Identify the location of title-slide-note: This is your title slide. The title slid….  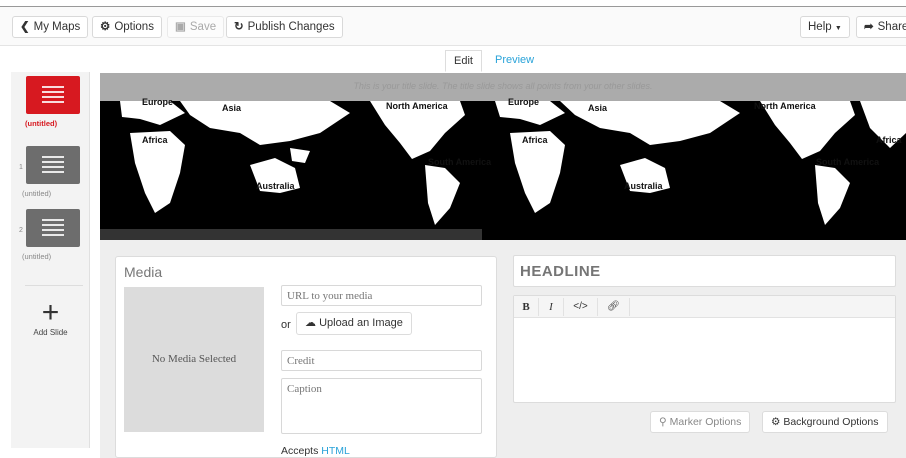
(503, 86).